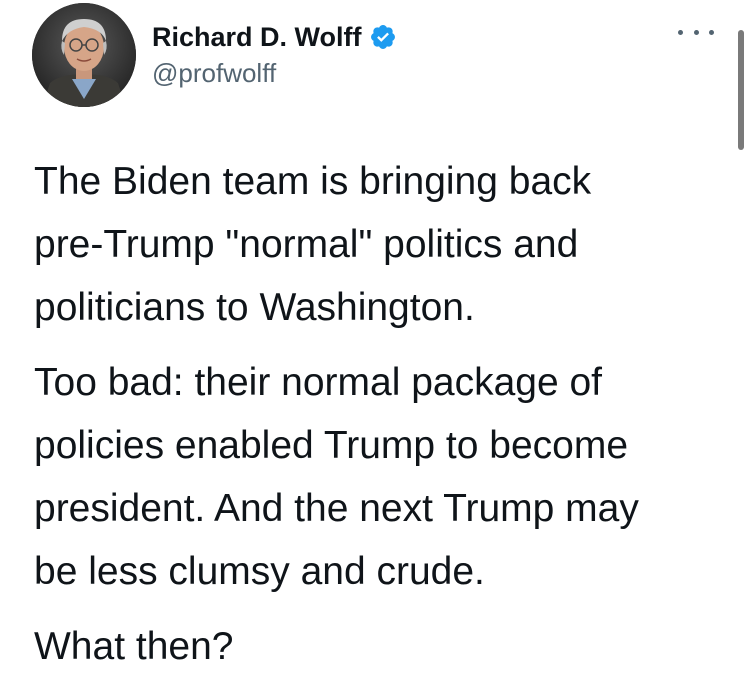  I want to click on scrollbar, so click(741, 90).